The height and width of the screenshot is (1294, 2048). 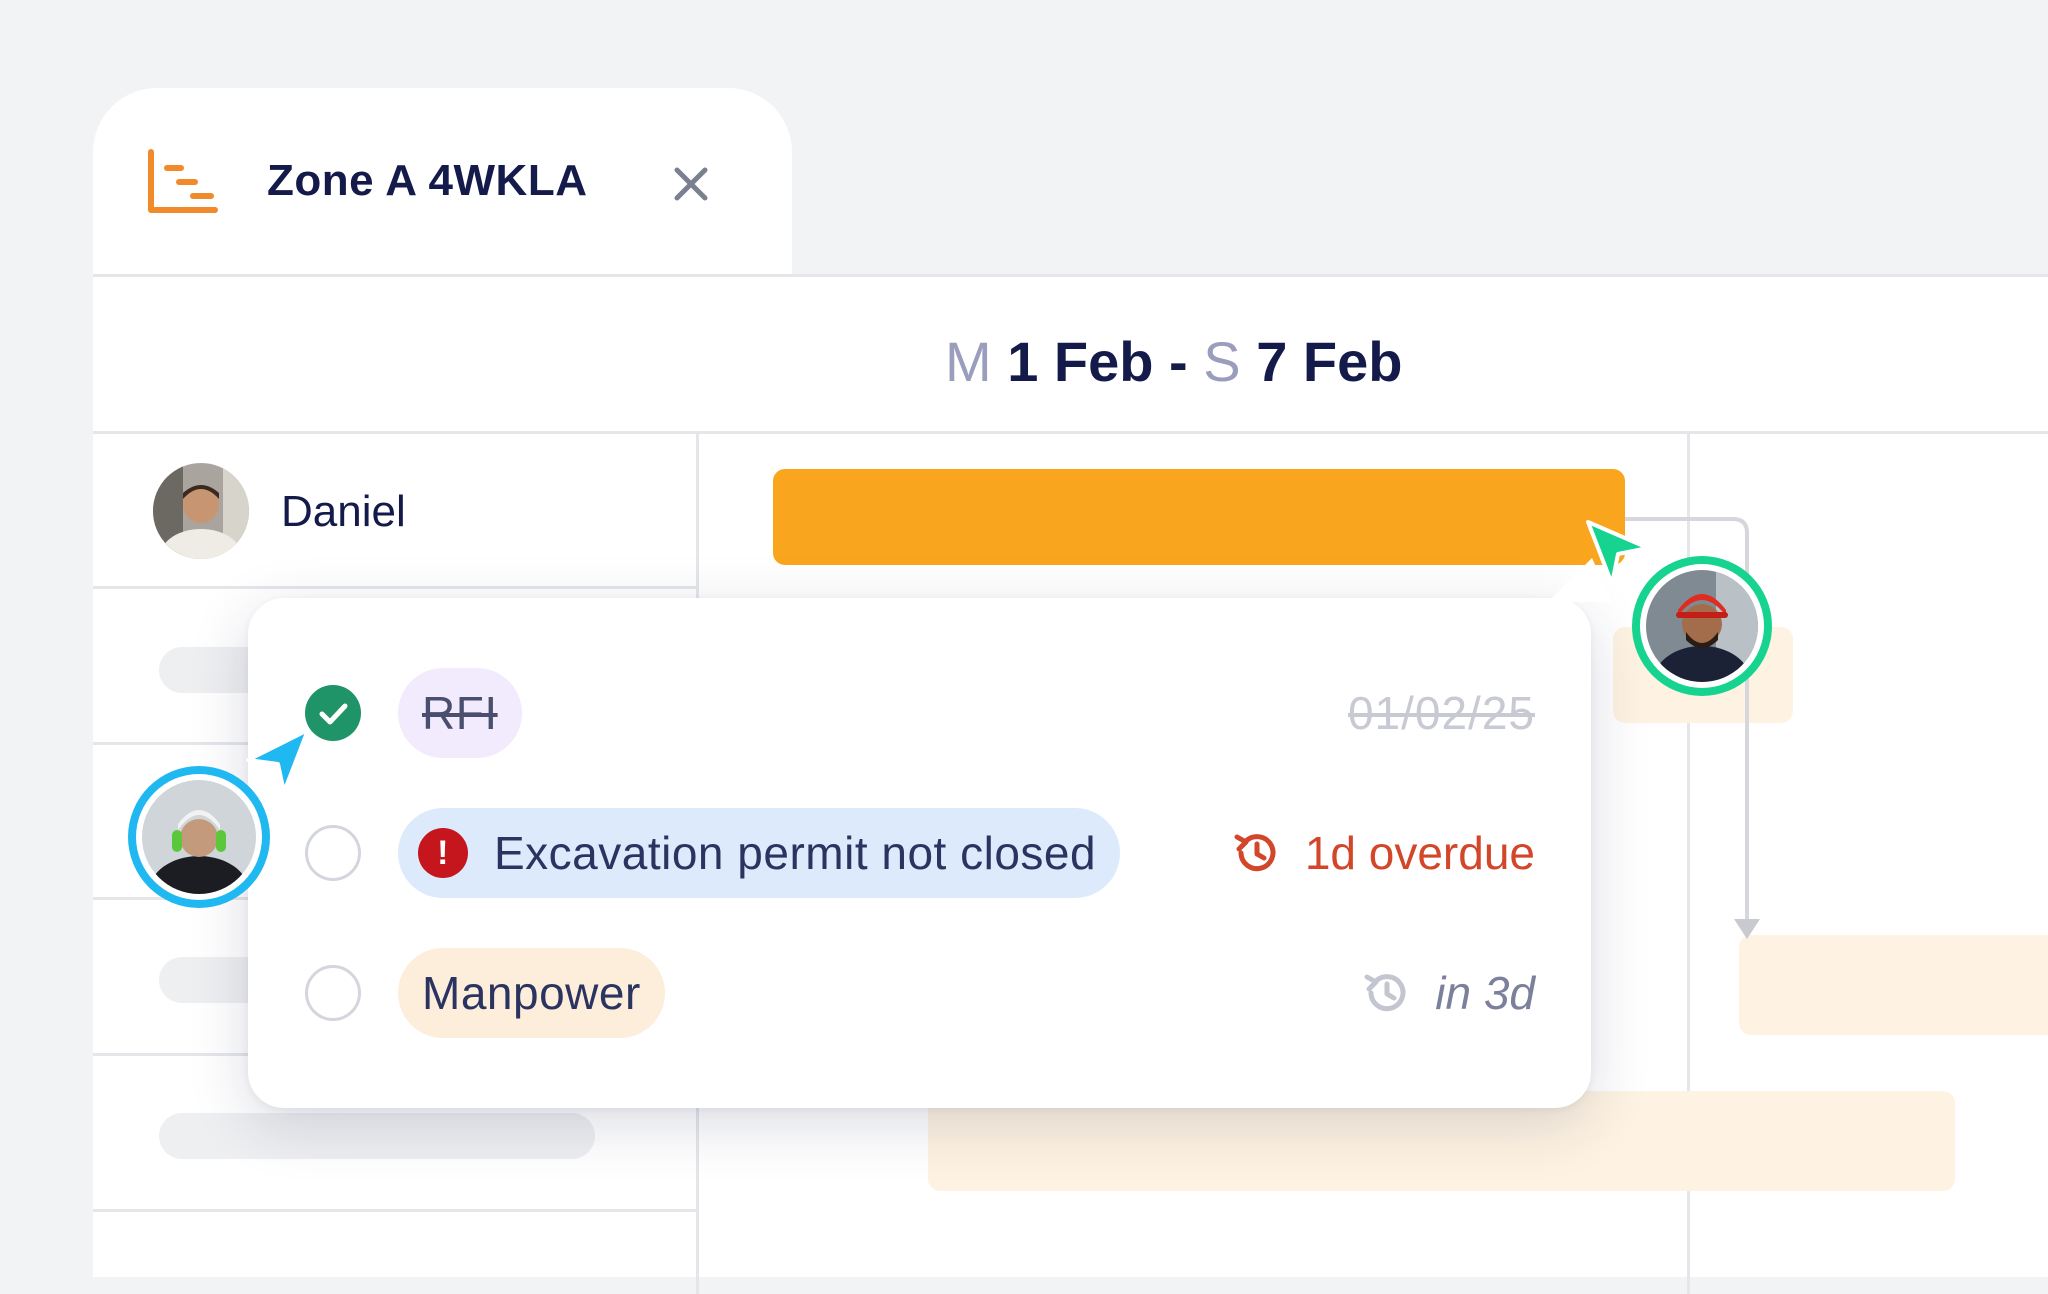 What do you see at coordinates (377, 1136) in the screenshot?
I see `placeholder-bar` at bounding box center [377, 1136].